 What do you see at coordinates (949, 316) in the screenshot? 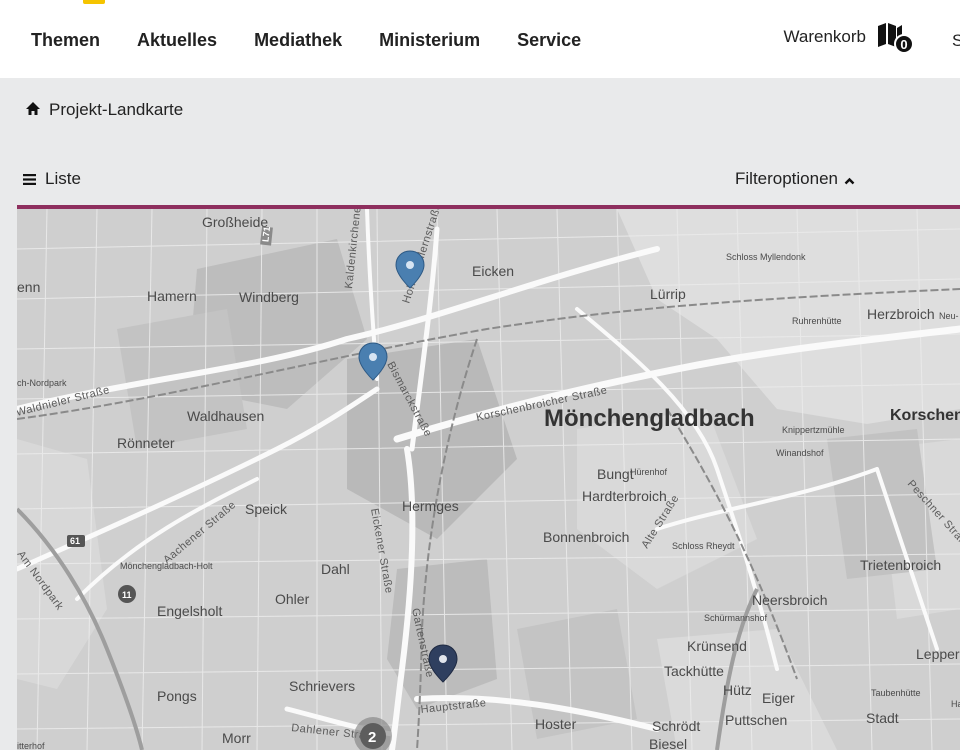
I see `place-label-small: Neu-` at bounding box center [949, 316].